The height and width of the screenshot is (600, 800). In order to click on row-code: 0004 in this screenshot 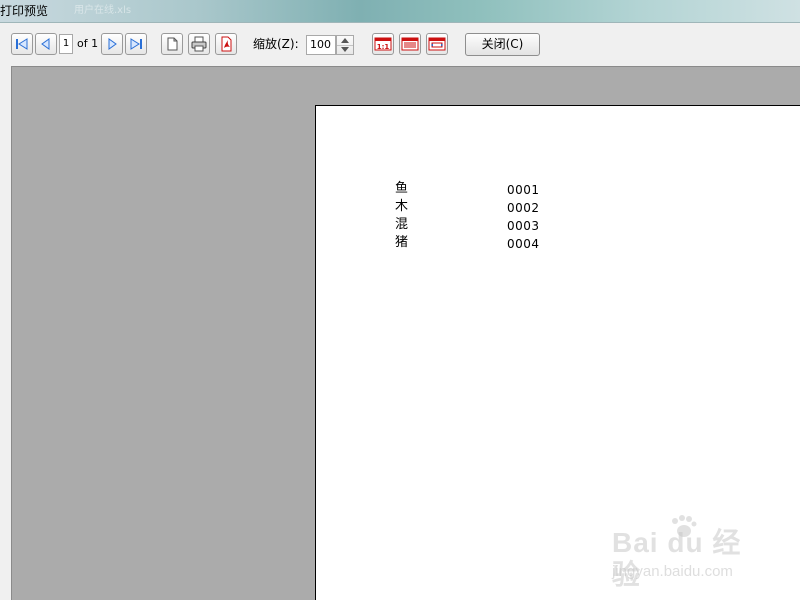, I will do `click(523, 244)`.